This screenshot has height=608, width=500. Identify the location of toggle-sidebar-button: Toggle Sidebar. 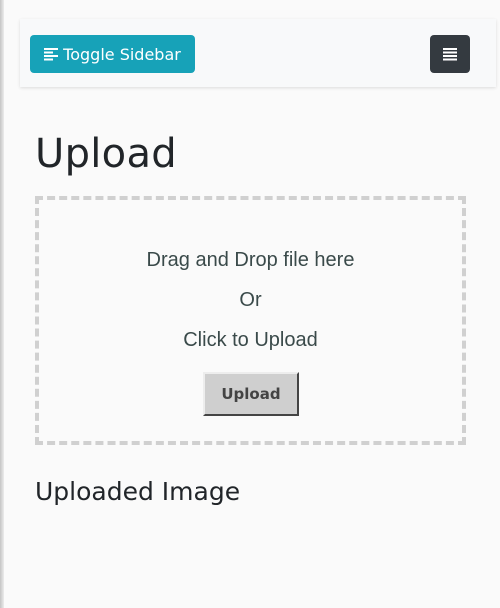
(112, 54).